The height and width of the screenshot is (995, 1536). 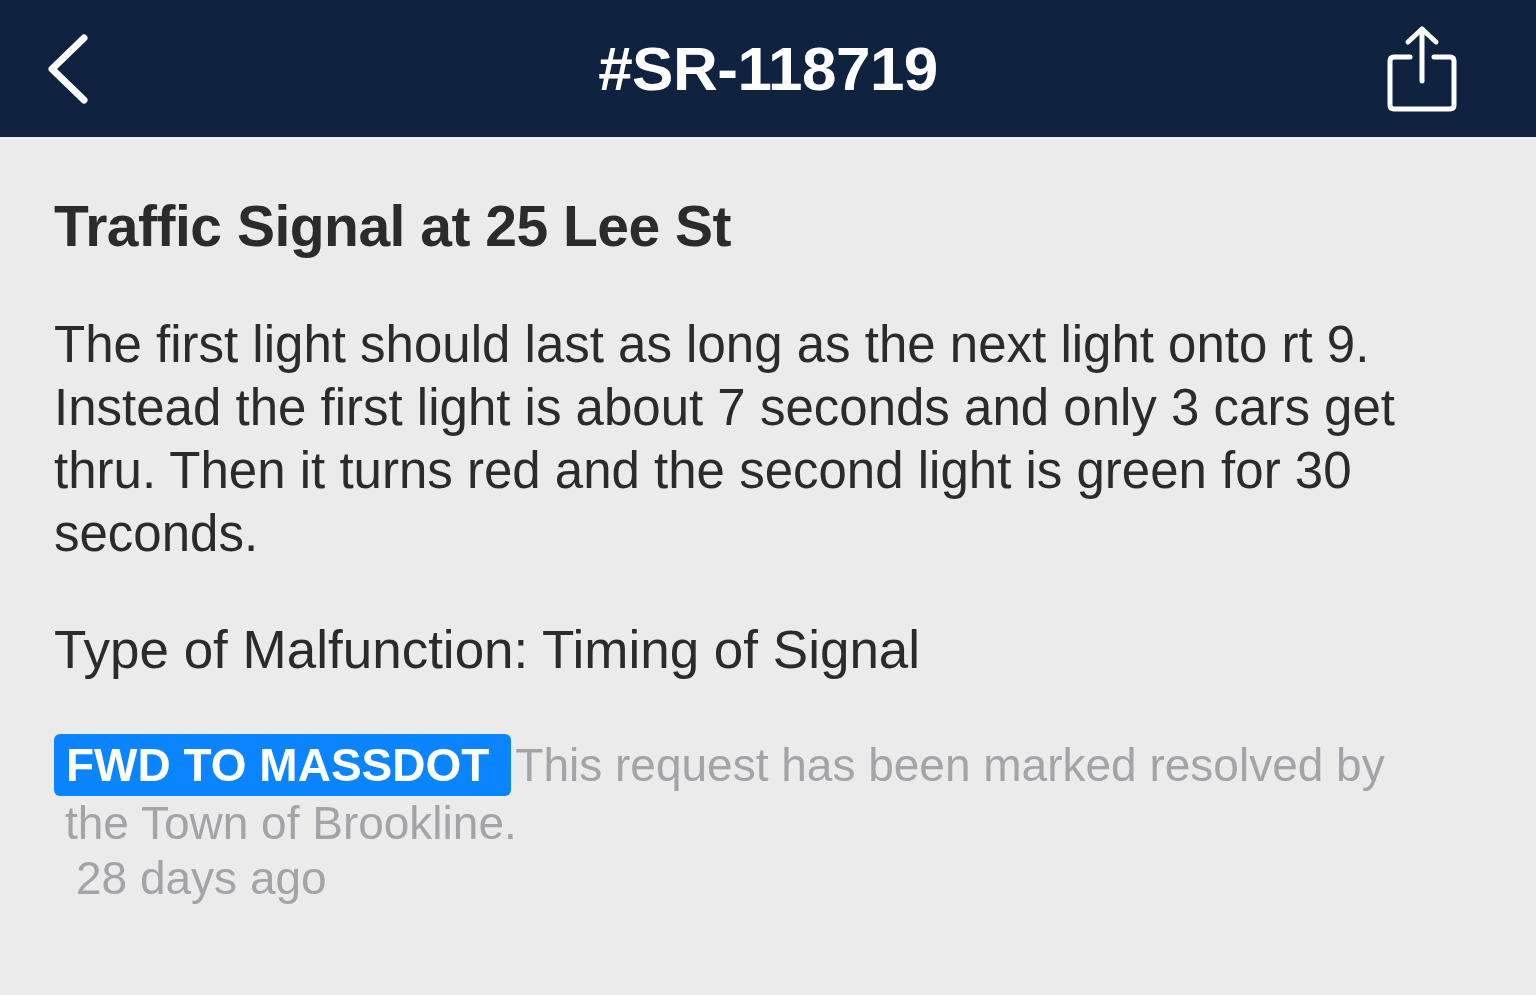 I want to click on status-badge: FWD TO MASSDOT, so click(x=283, y=765).